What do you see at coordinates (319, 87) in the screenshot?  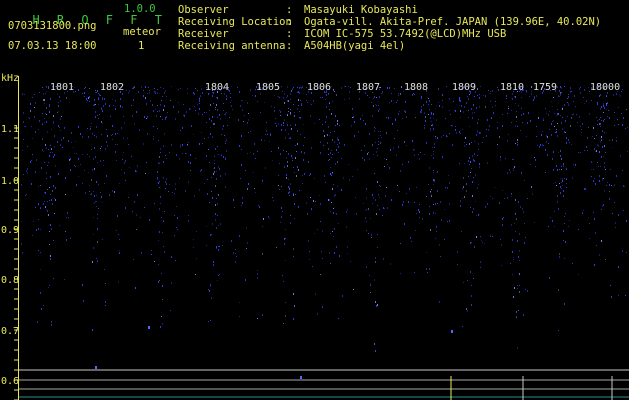 I see `time-label: 1806` at bounding box center [319, 87].